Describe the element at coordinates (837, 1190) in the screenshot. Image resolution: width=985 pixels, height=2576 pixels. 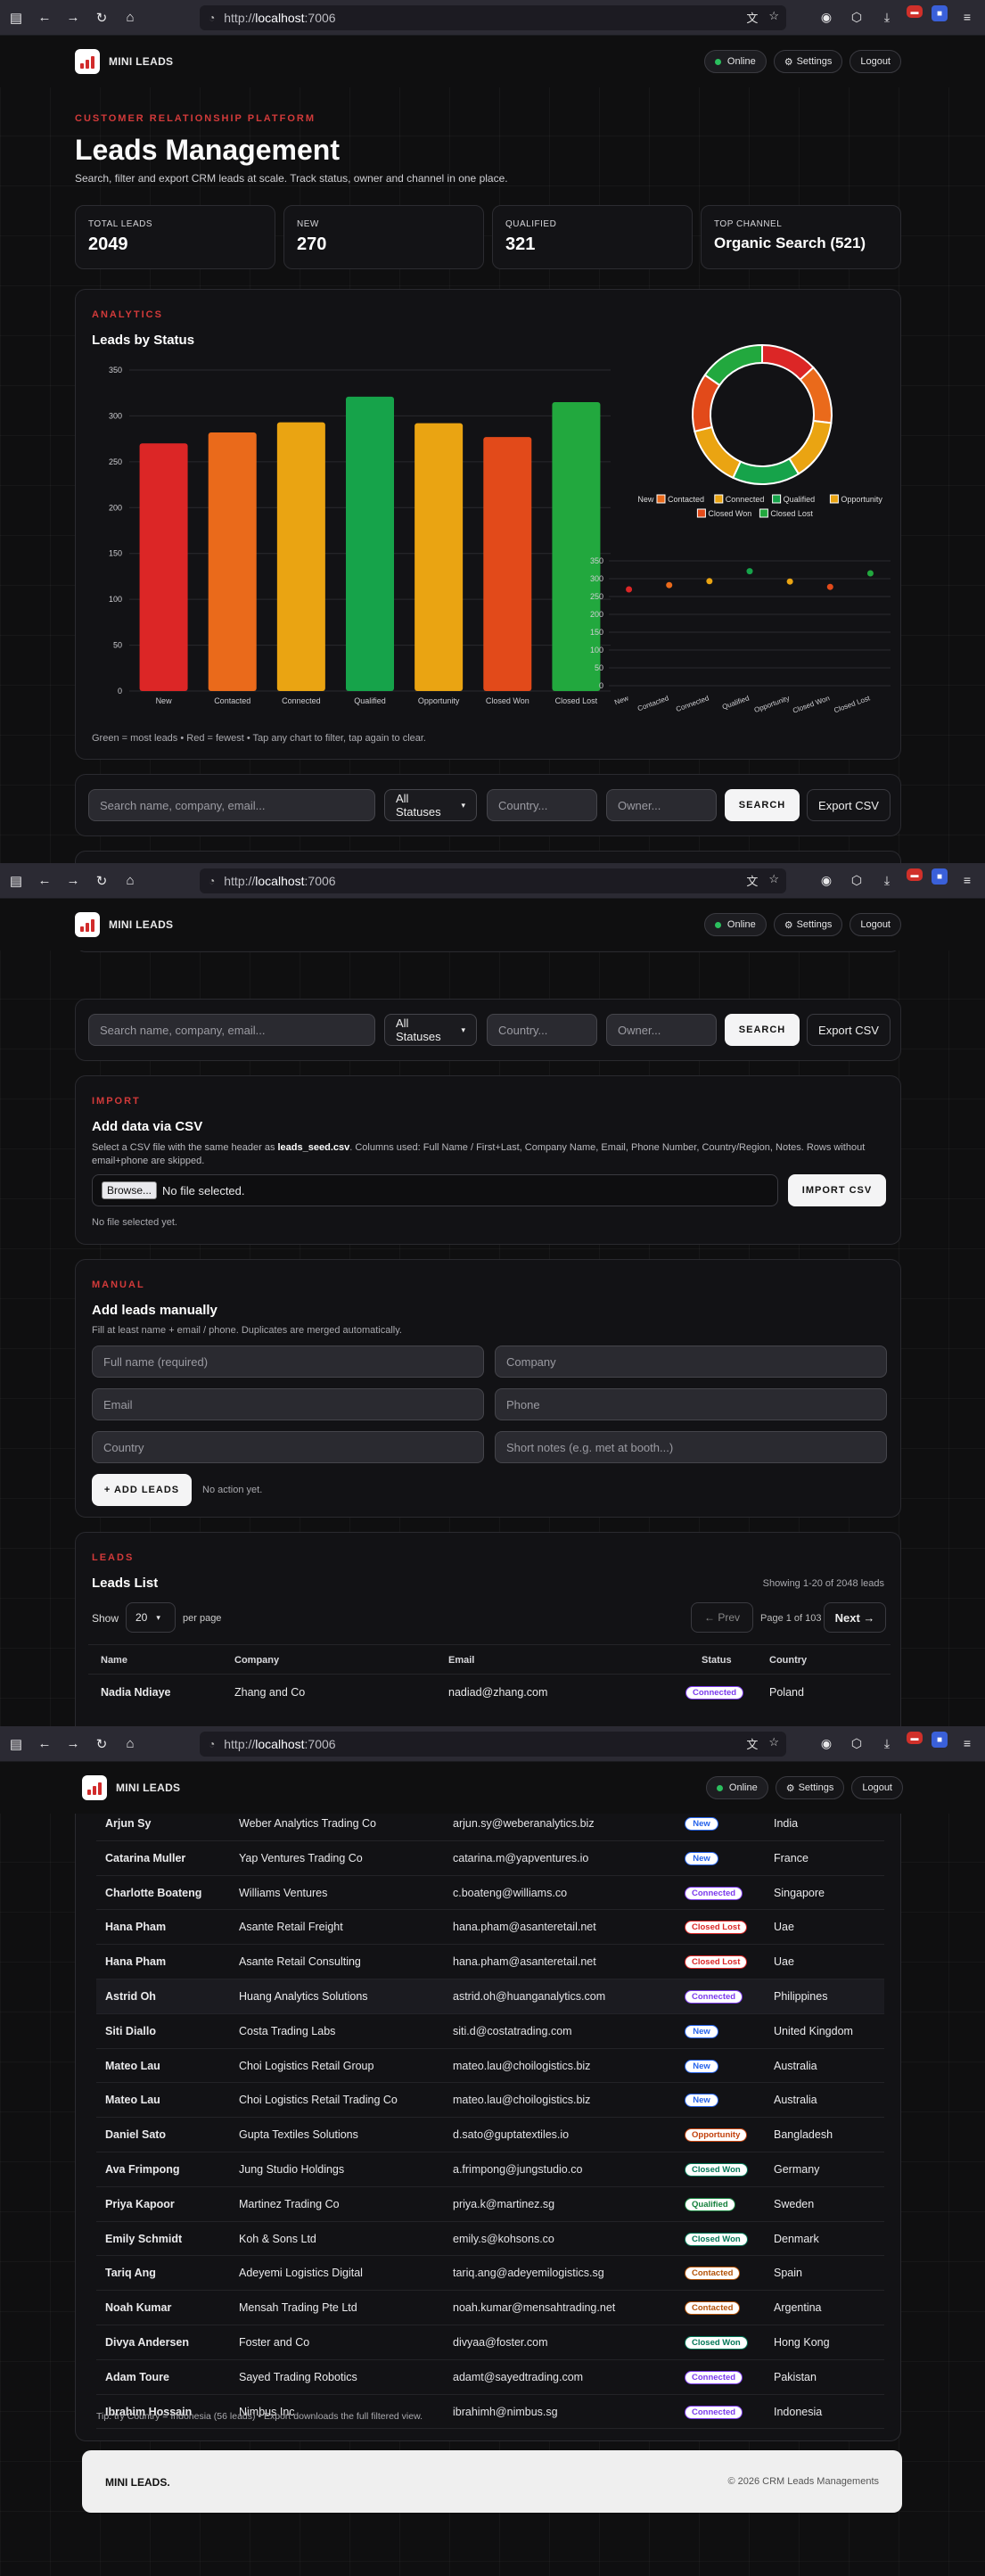
I see `import-csv-button: IMPORT CSV` at that location.